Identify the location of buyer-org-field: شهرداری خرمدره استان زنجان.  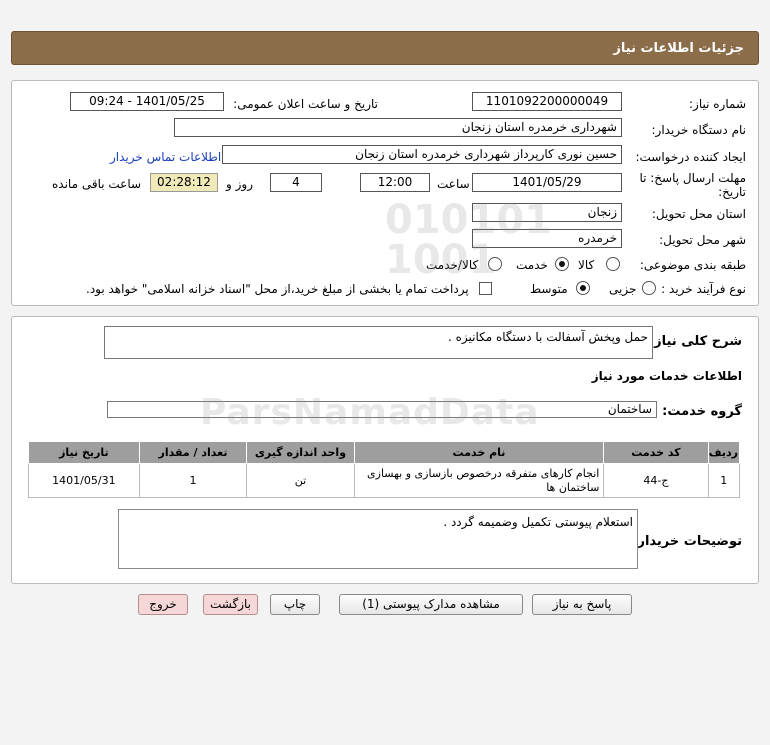
(398, 127).